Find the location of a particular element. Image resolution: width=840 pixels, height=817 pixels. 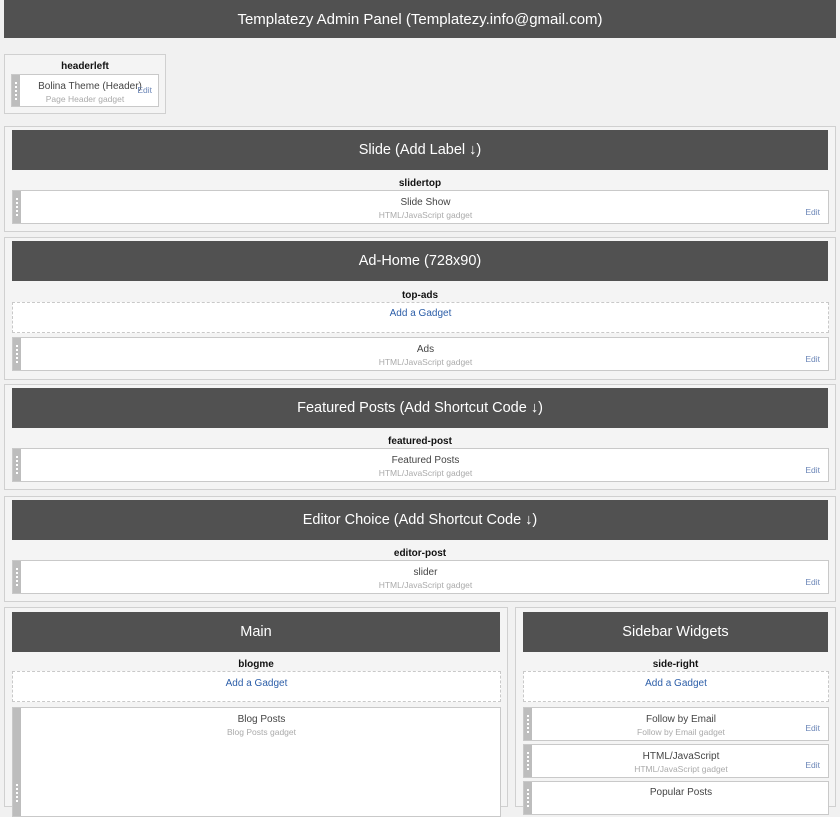

section-label-headerleft: headerleft is located at coordinates (85, 66).